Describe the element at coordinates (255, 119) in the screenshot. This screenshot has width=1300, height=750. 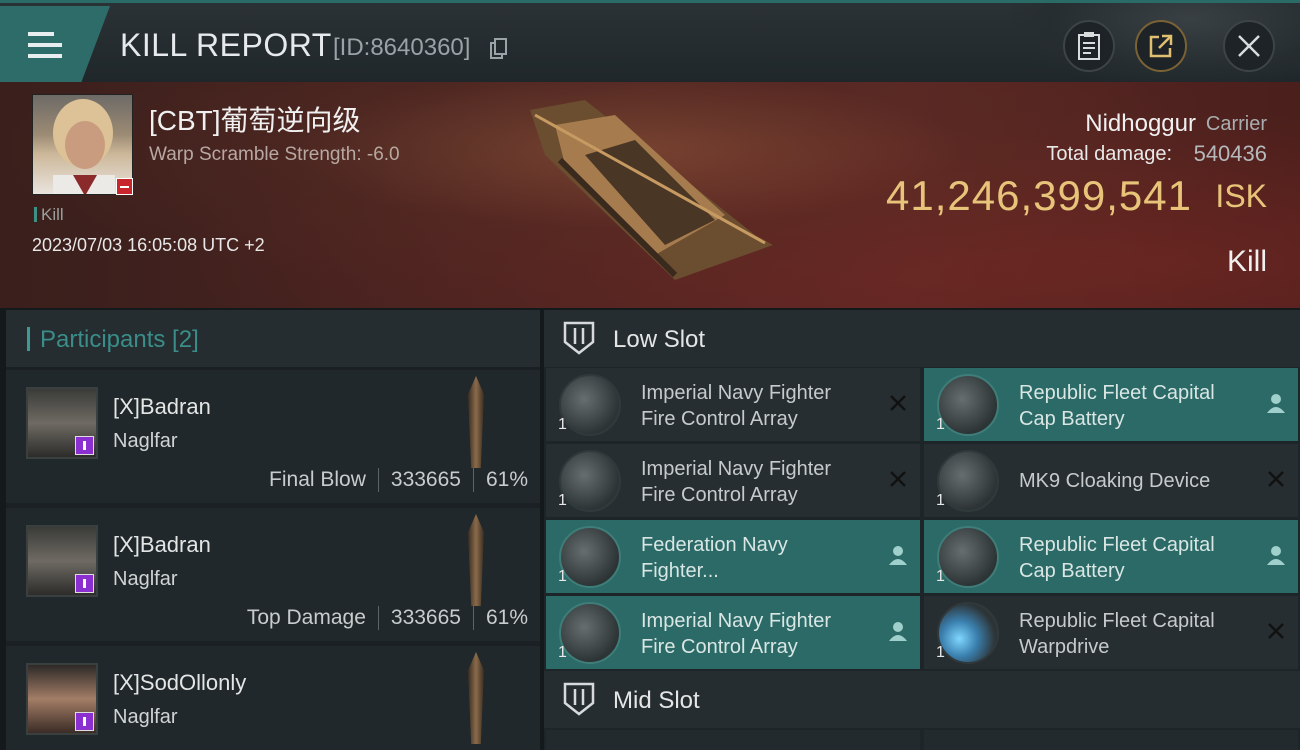
I see `victim-name: [CBT]葡萄逆向级` at that location.